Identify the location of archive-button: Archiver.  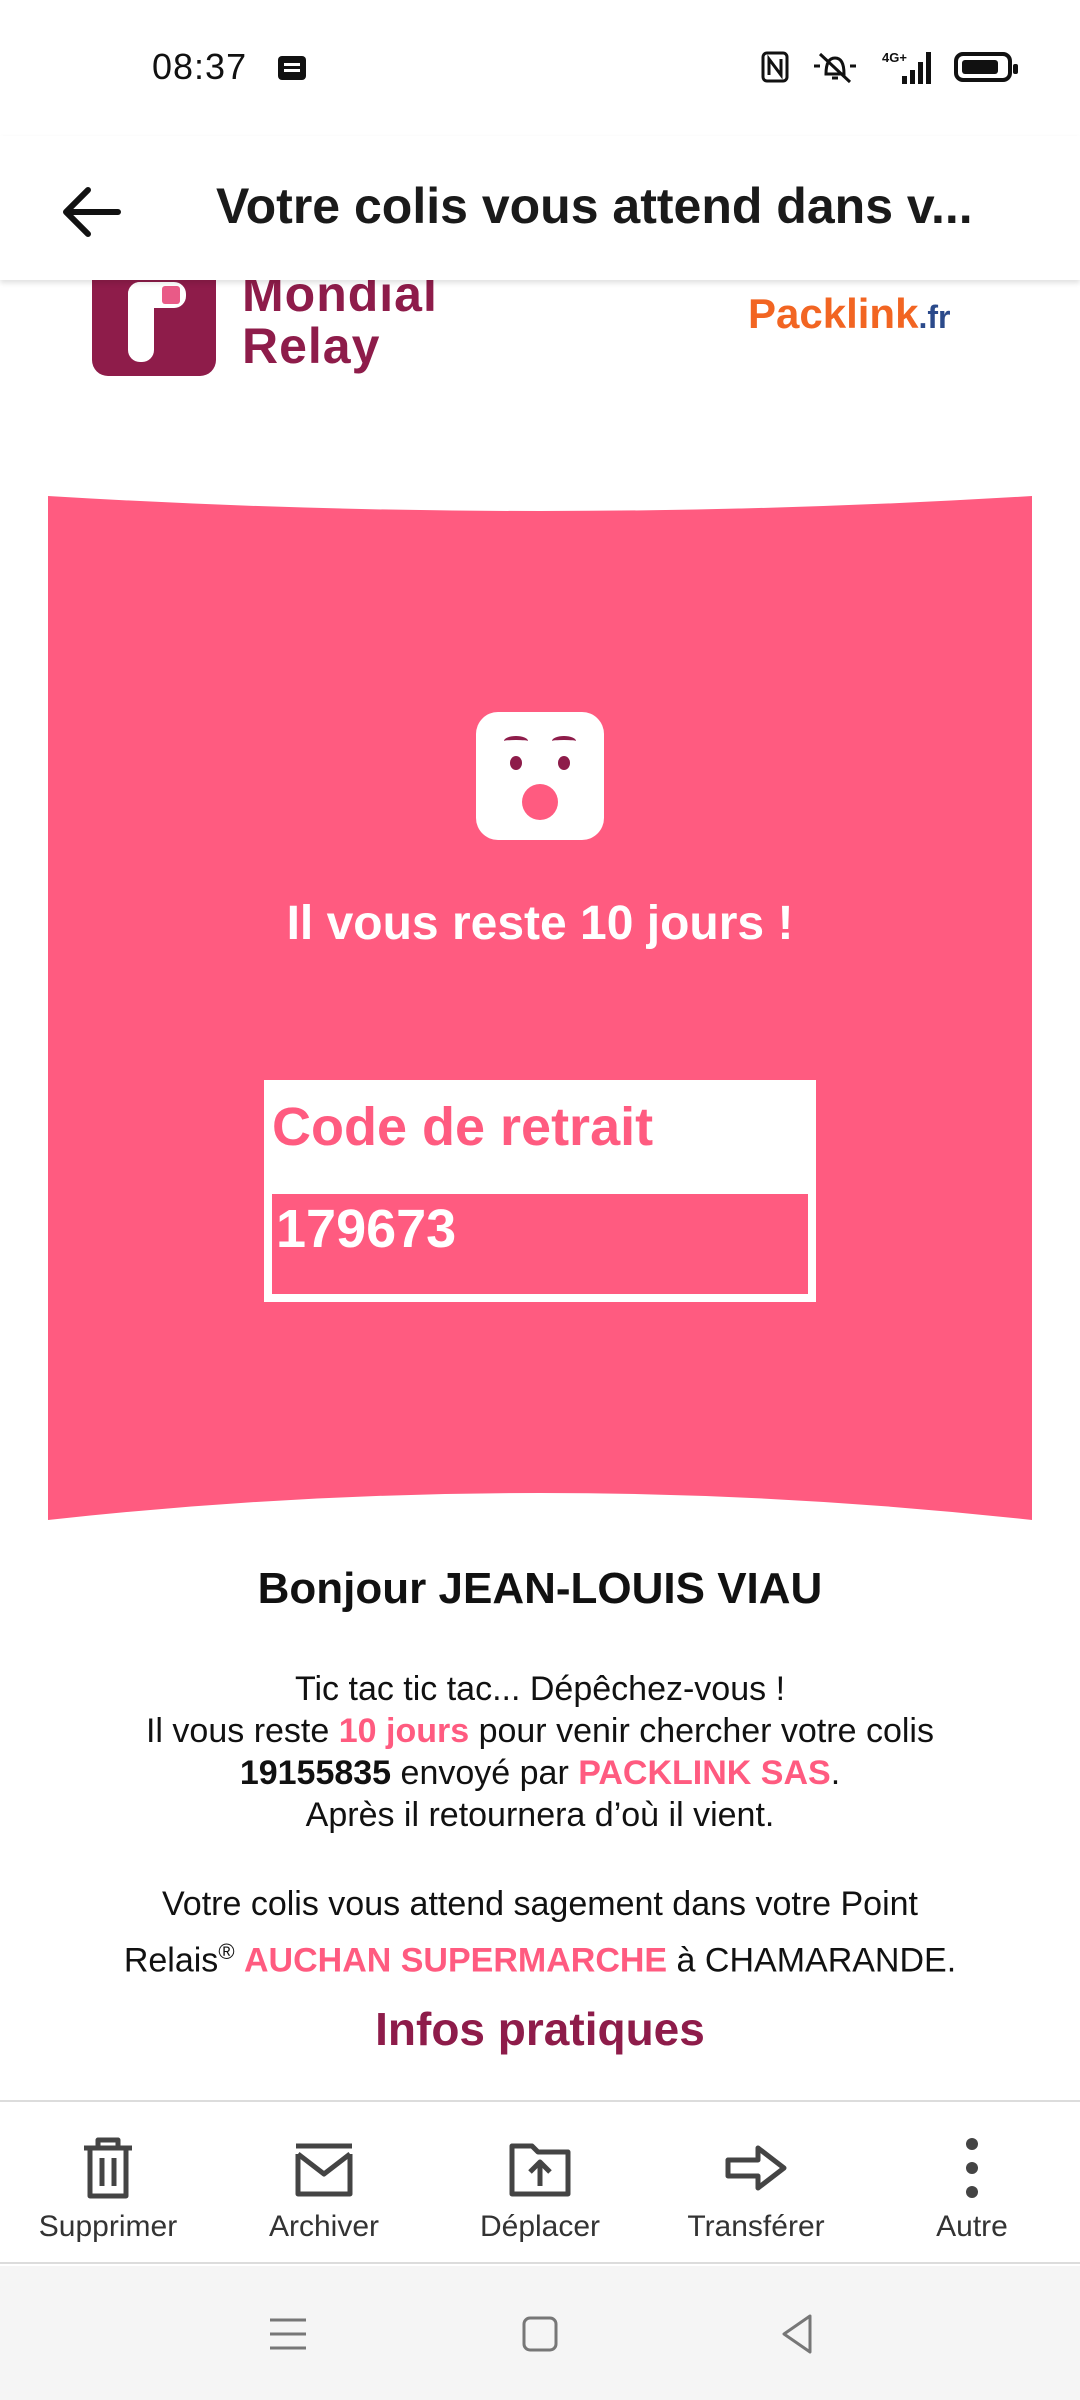
(324, 2182).